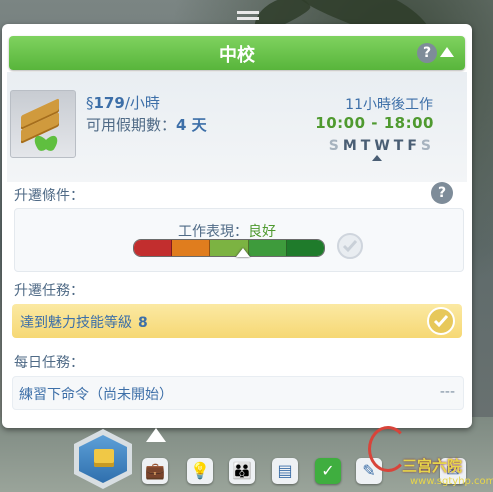 The width and height of the screenshot is (493, 492). Describe the element at coordinates (143, 323) in the screenshot. I see `task-level: 8` at that location.